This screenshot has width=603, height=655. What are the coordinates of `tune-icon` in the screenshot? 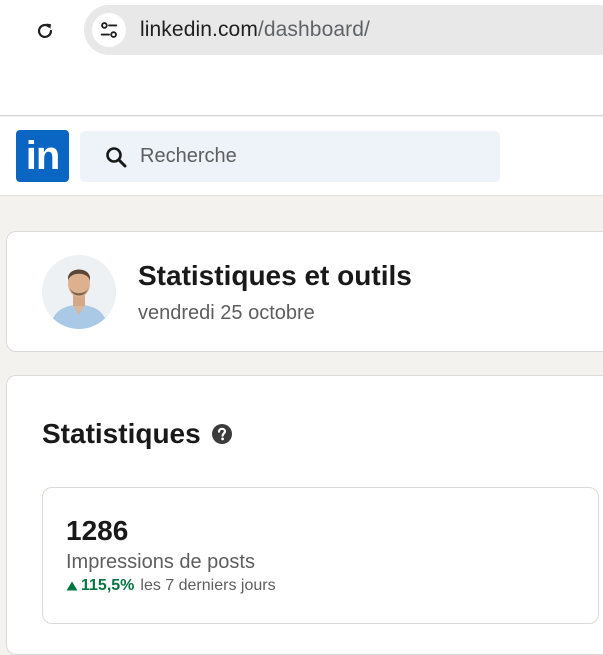 It's located at (109, 30).